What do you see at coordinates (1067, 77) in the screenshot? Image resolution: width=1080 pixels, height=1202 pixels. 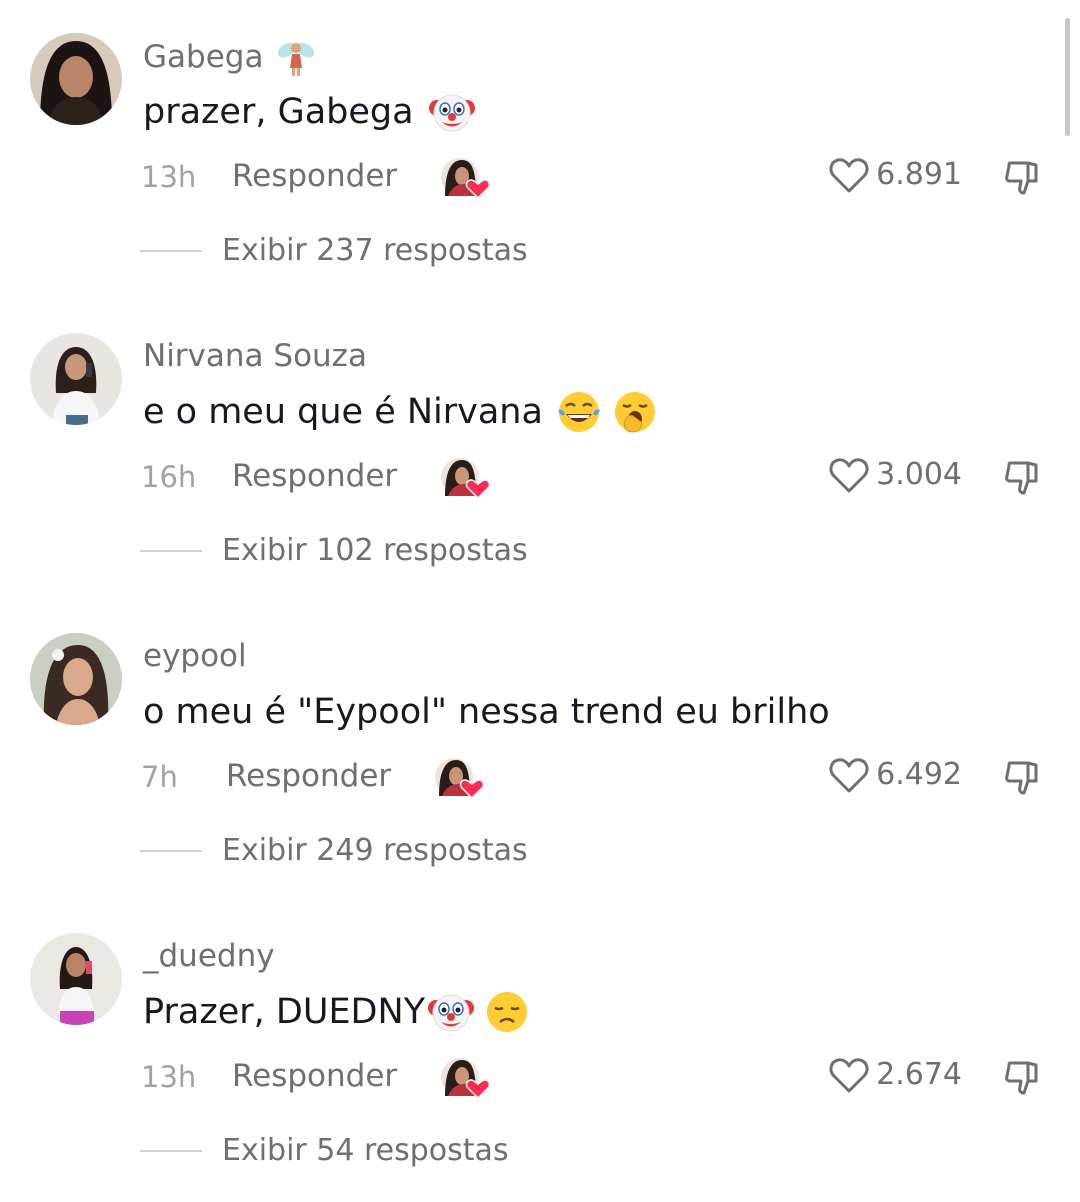 I see `scrollbar` at bounding box center [1067, 77].